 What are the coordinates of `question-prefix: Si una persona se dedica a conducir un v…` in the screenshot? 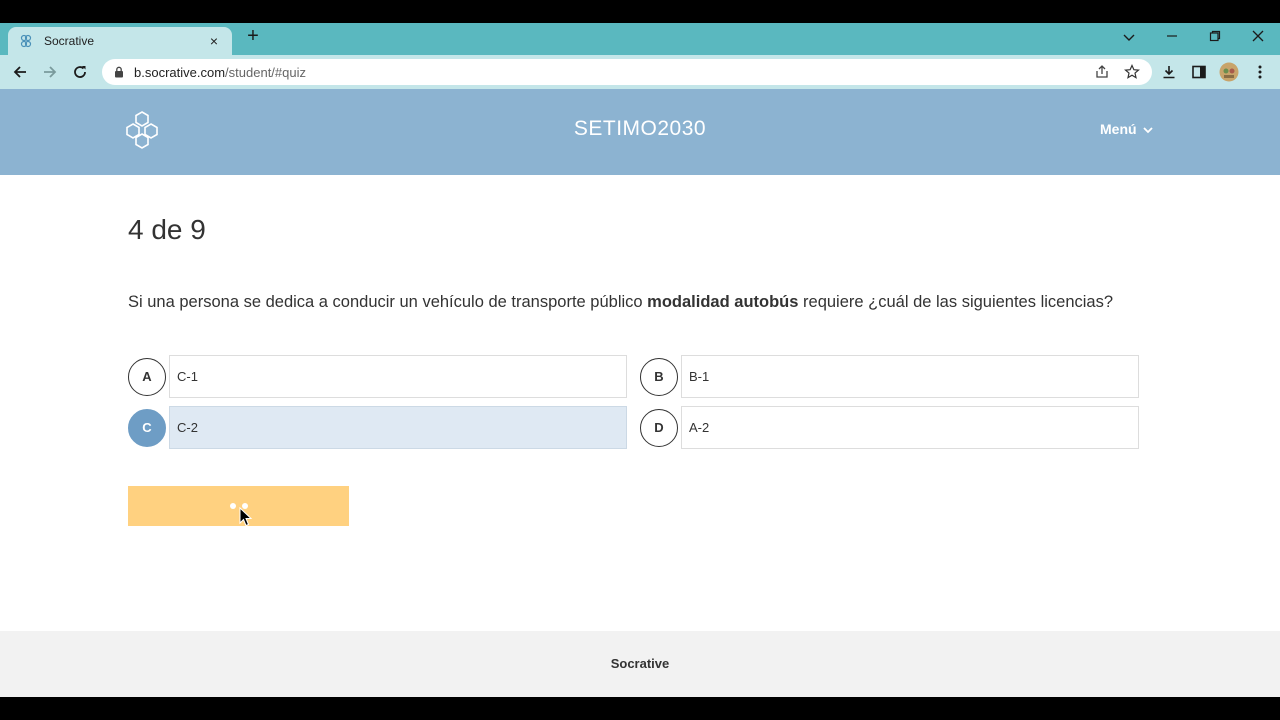 It's located at (388, 302).